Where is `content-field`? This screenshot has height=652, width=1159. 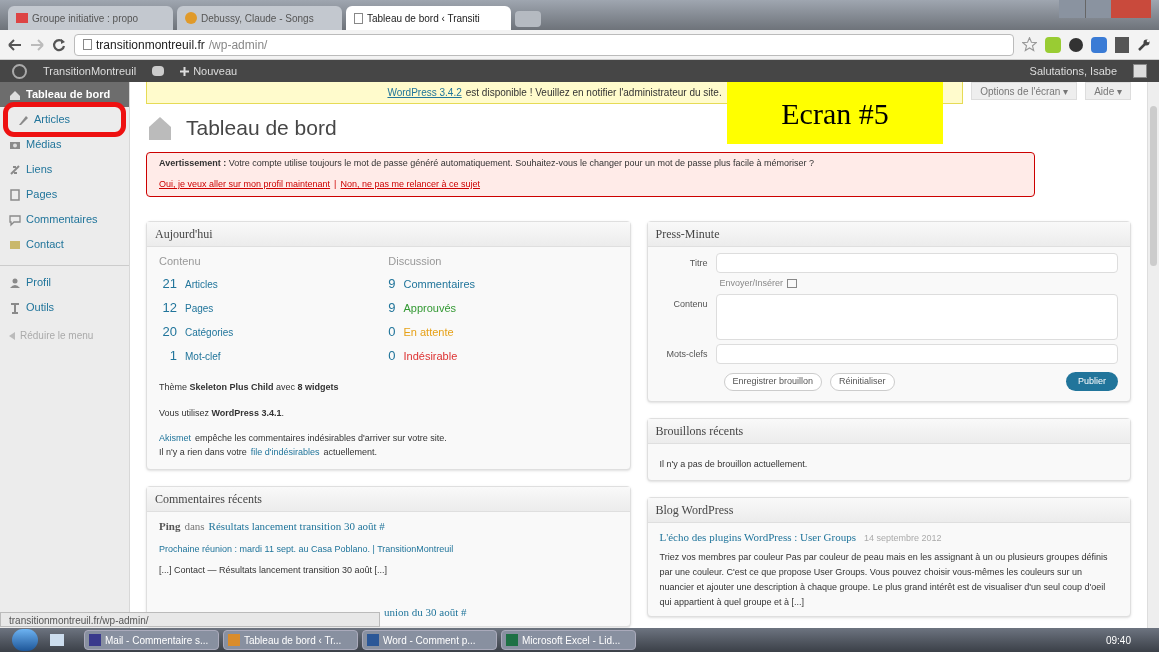
content-field is located at coordinates (916, 317).